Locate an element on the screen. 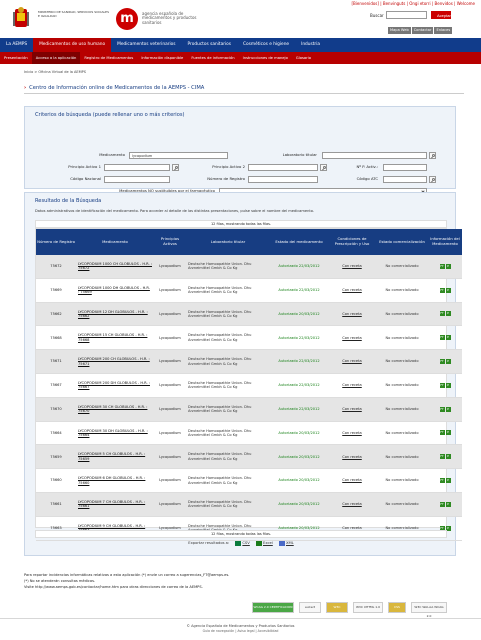 The height and width of the screenshot is (640, 481). codigo-atc-search-icon is located at coordinates (432, 179).